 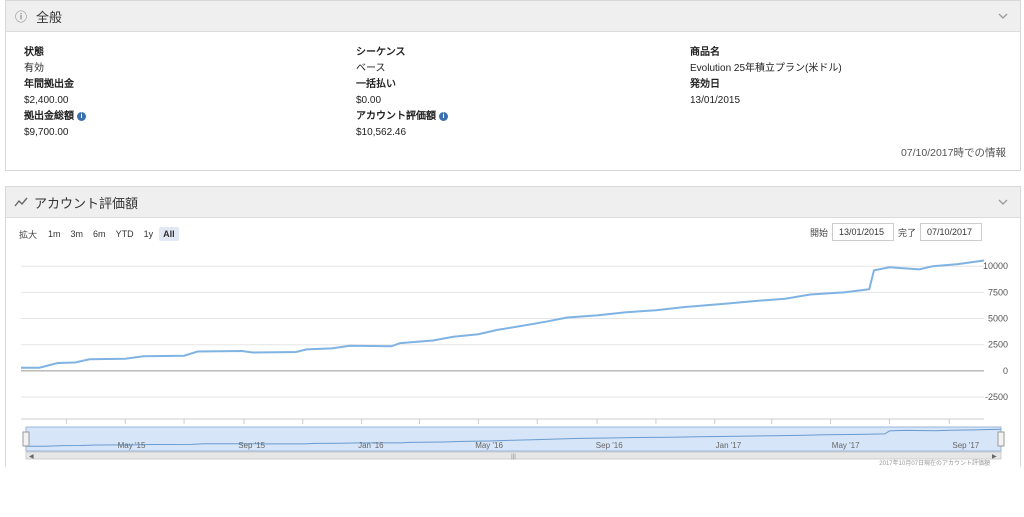 What do you see at coordinates (609, 445) in the screenshot?
I see `navigator-tick-label: Sep '16` at bounding box center [609, 445].